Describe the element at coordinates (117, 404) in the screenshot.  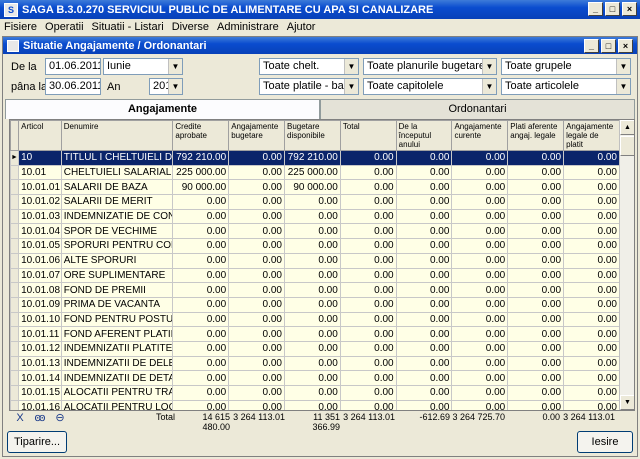
I see `cell-denumire: ALOCATII PENTRU LOCUINTI` at that location.